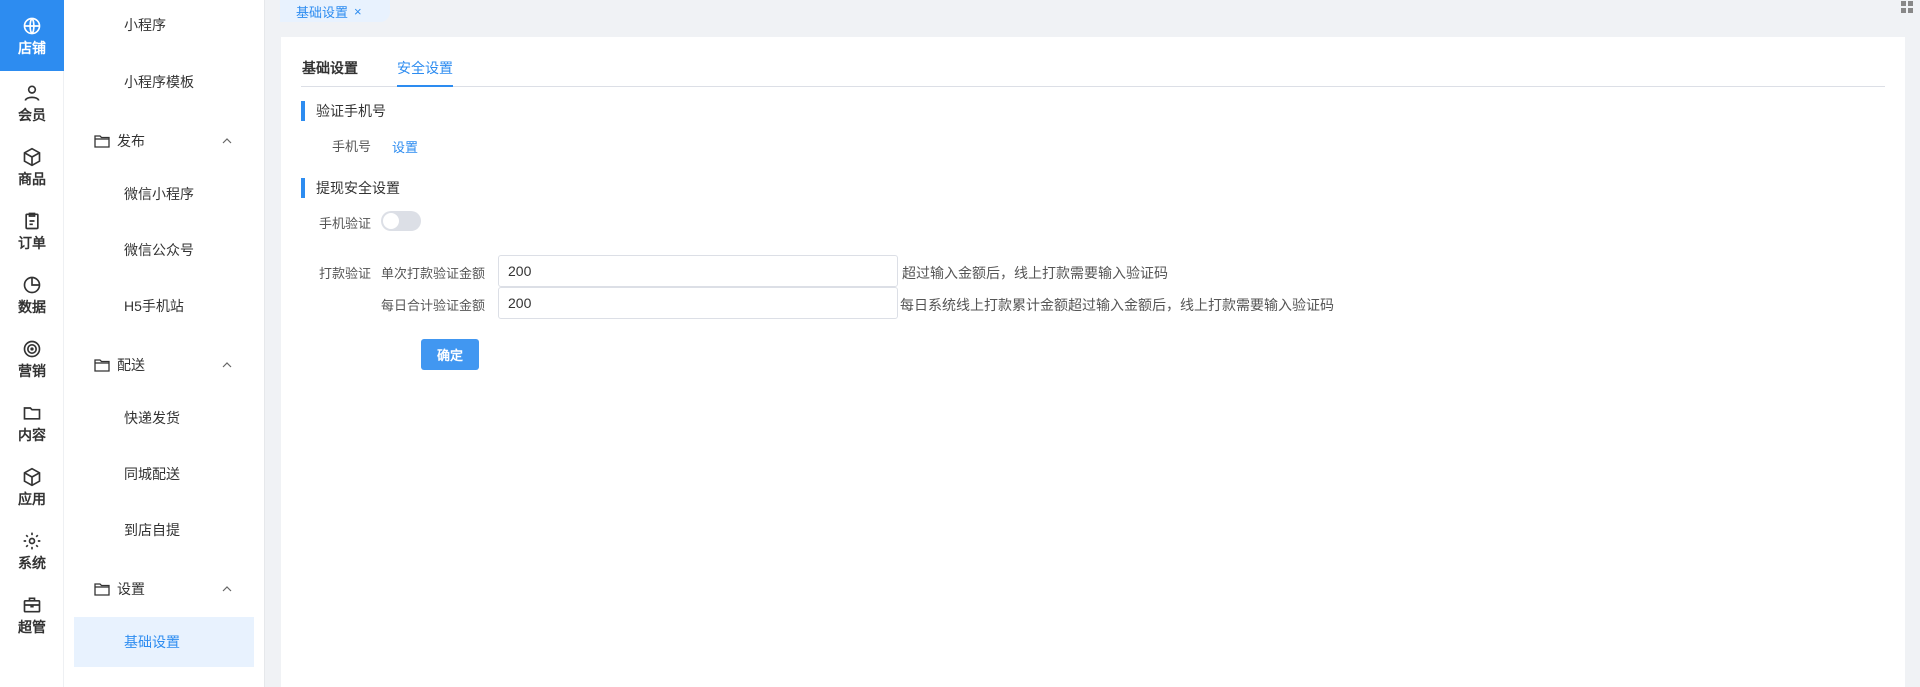  Describe the element at coordinates (154, 306) in the screenshot. I see `sidebar-item-label: H5手机站` at that location.